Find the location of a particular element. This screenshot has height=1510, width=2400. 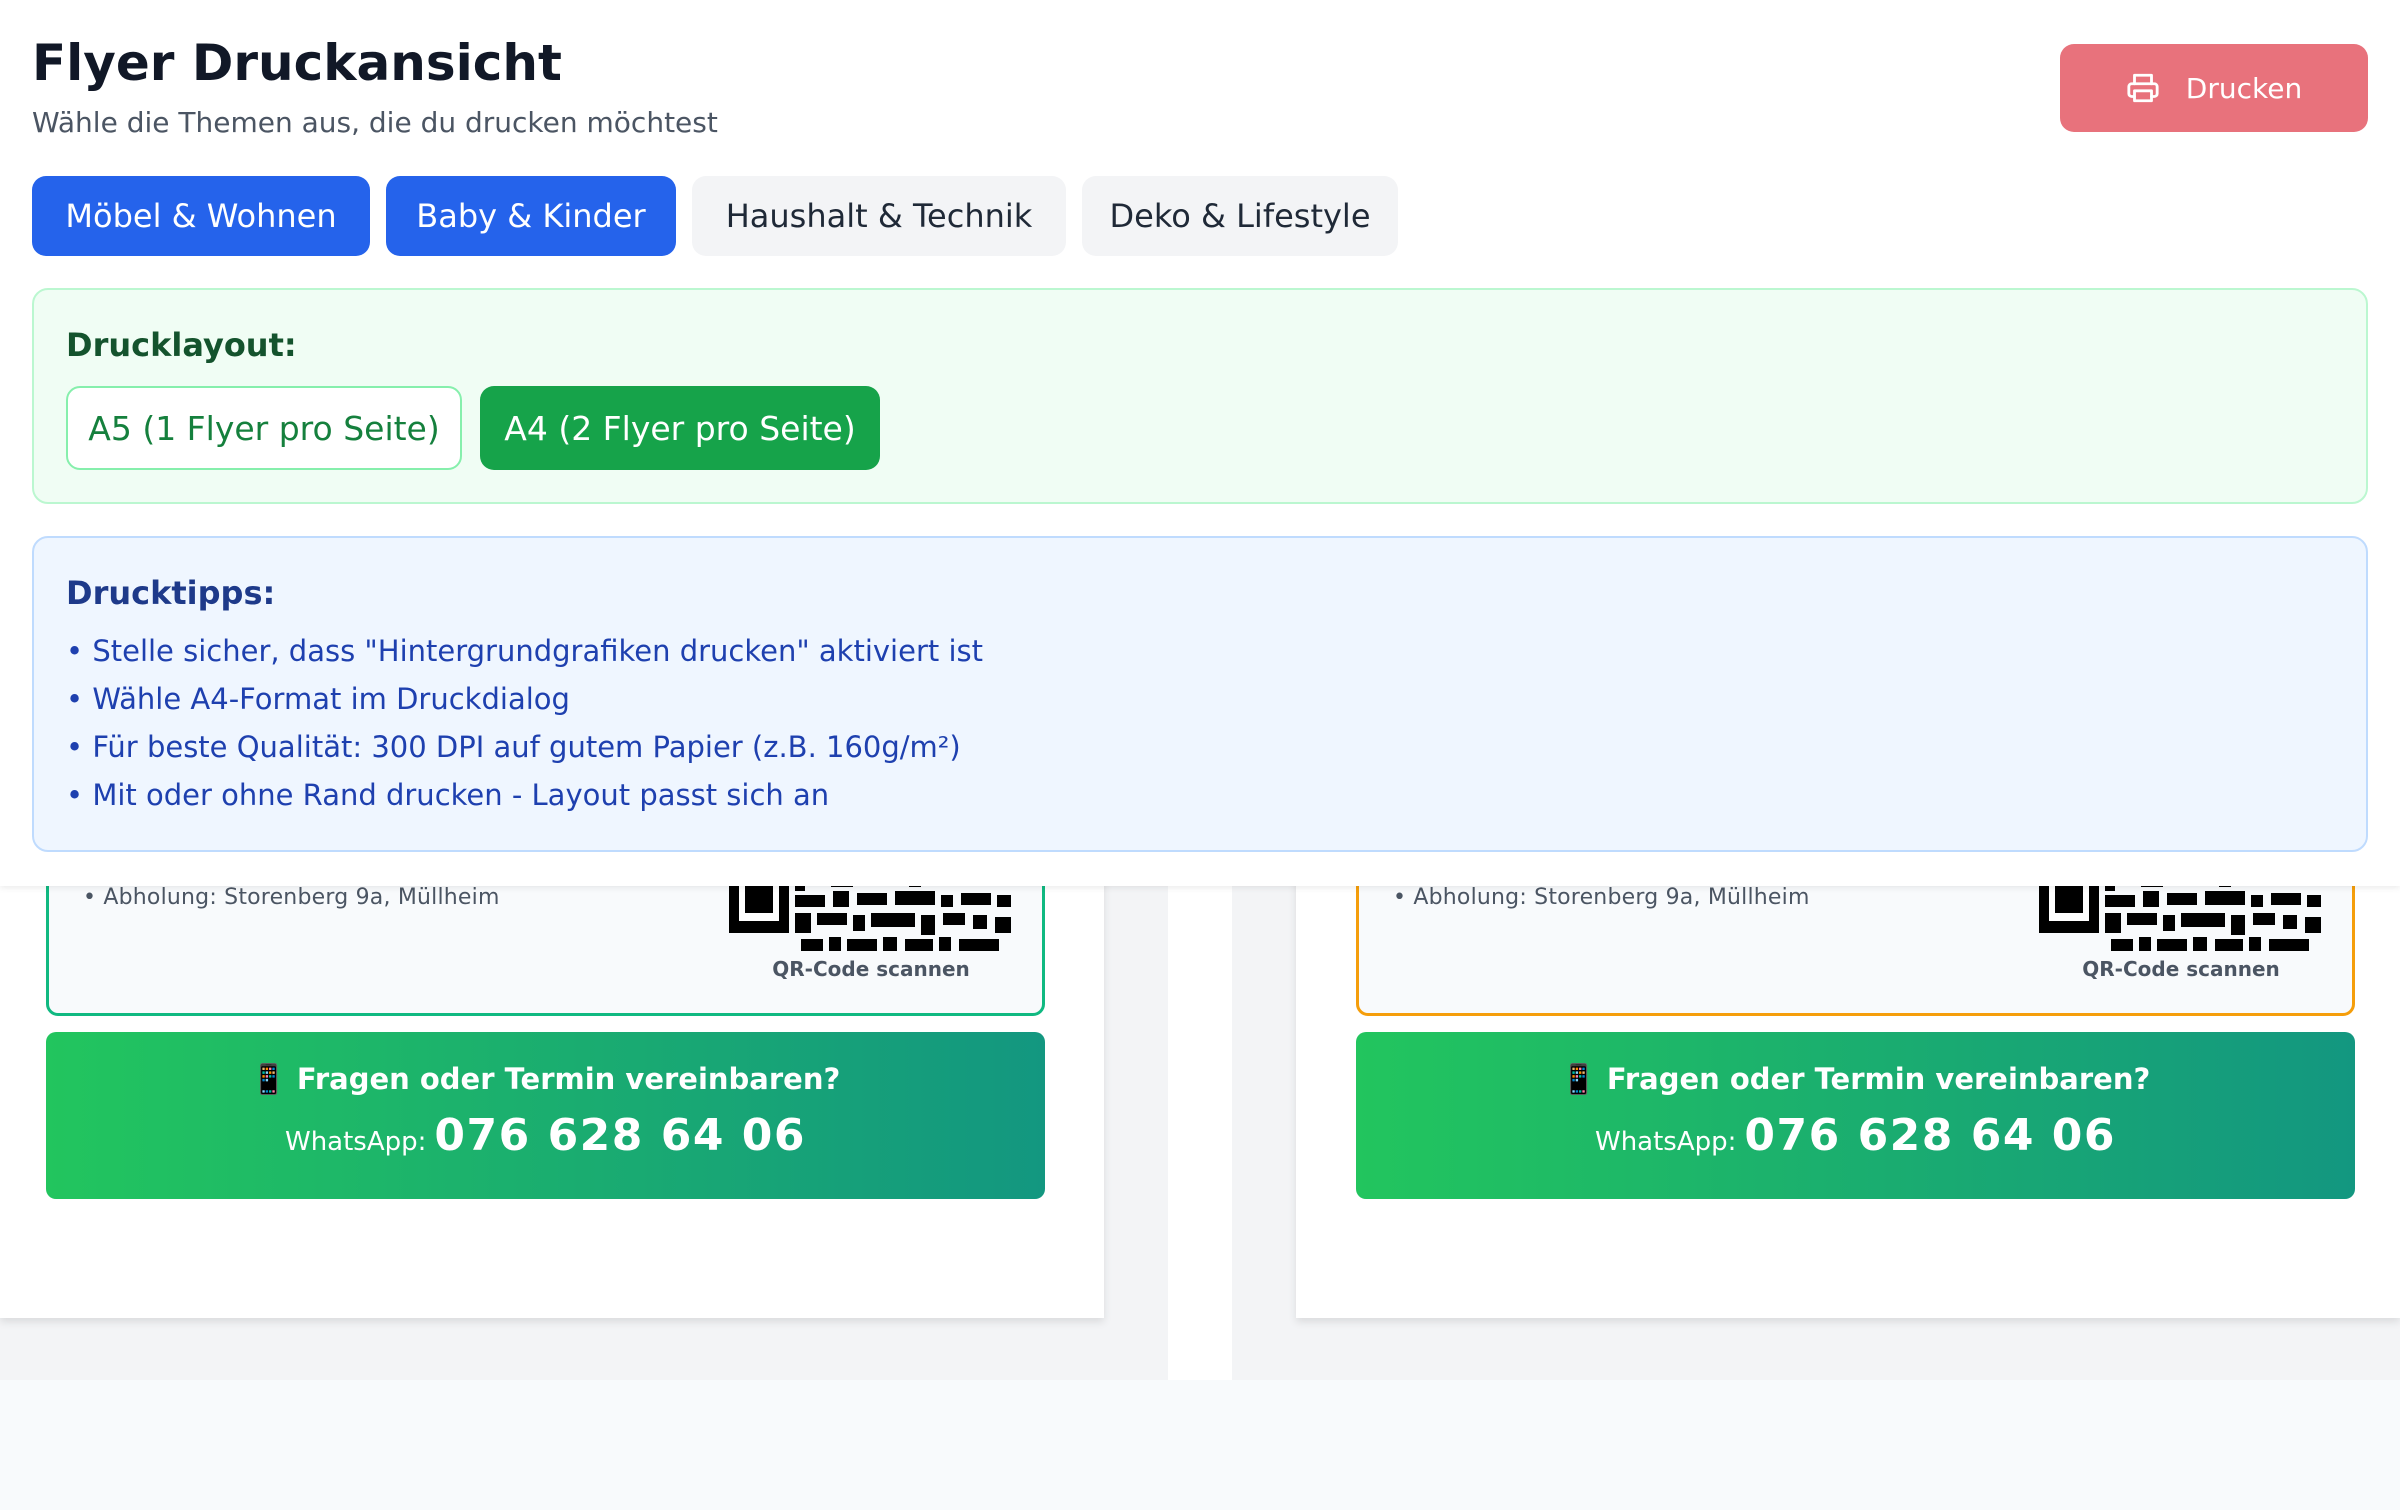

layout-heading: Drucklayout: is located at coordinates (181, 345).